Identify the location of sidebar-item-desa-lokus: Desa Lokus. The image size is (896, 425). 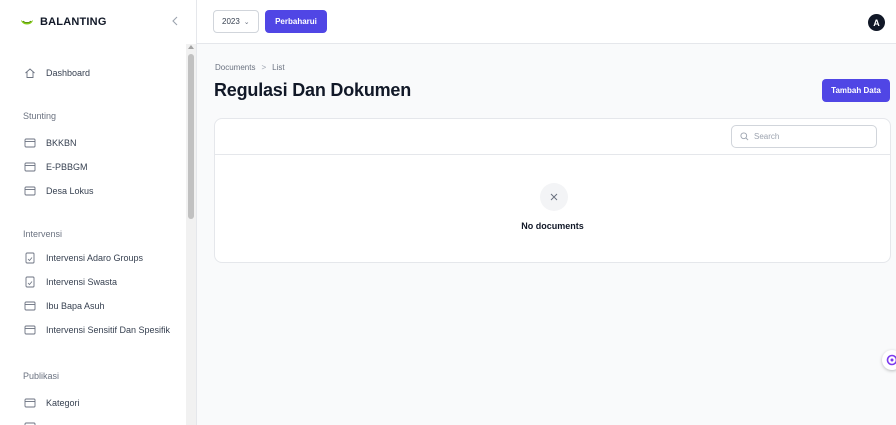
(59, 191).